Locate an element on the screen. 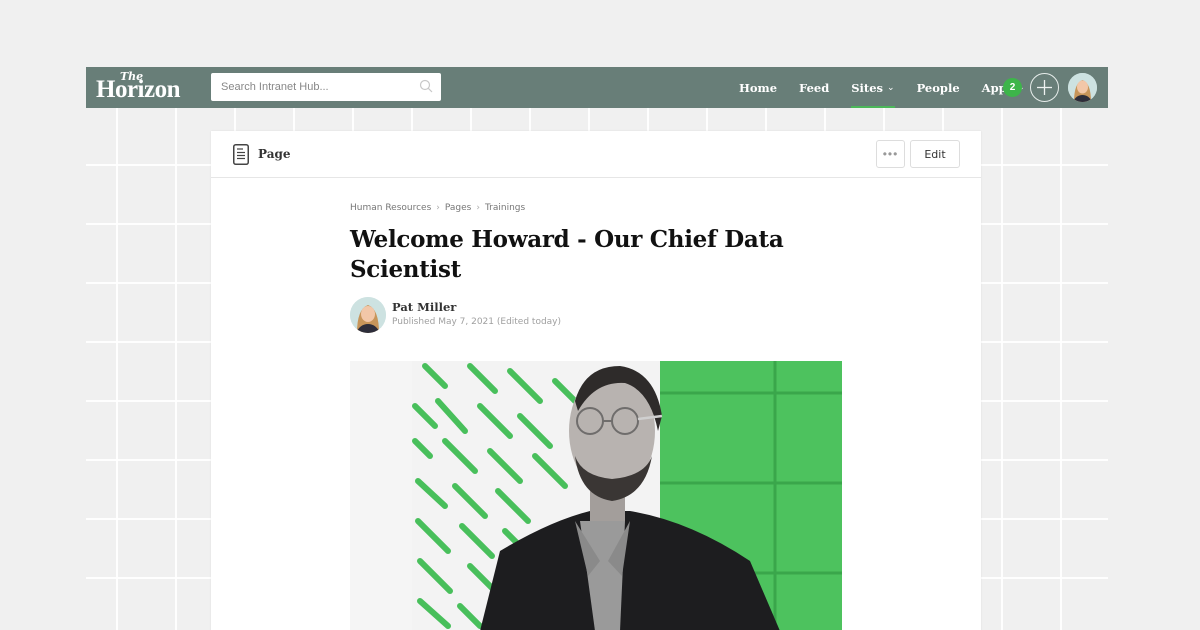 The image size is (1200, 630). nav-people: People is located at coordinates (938, 87).